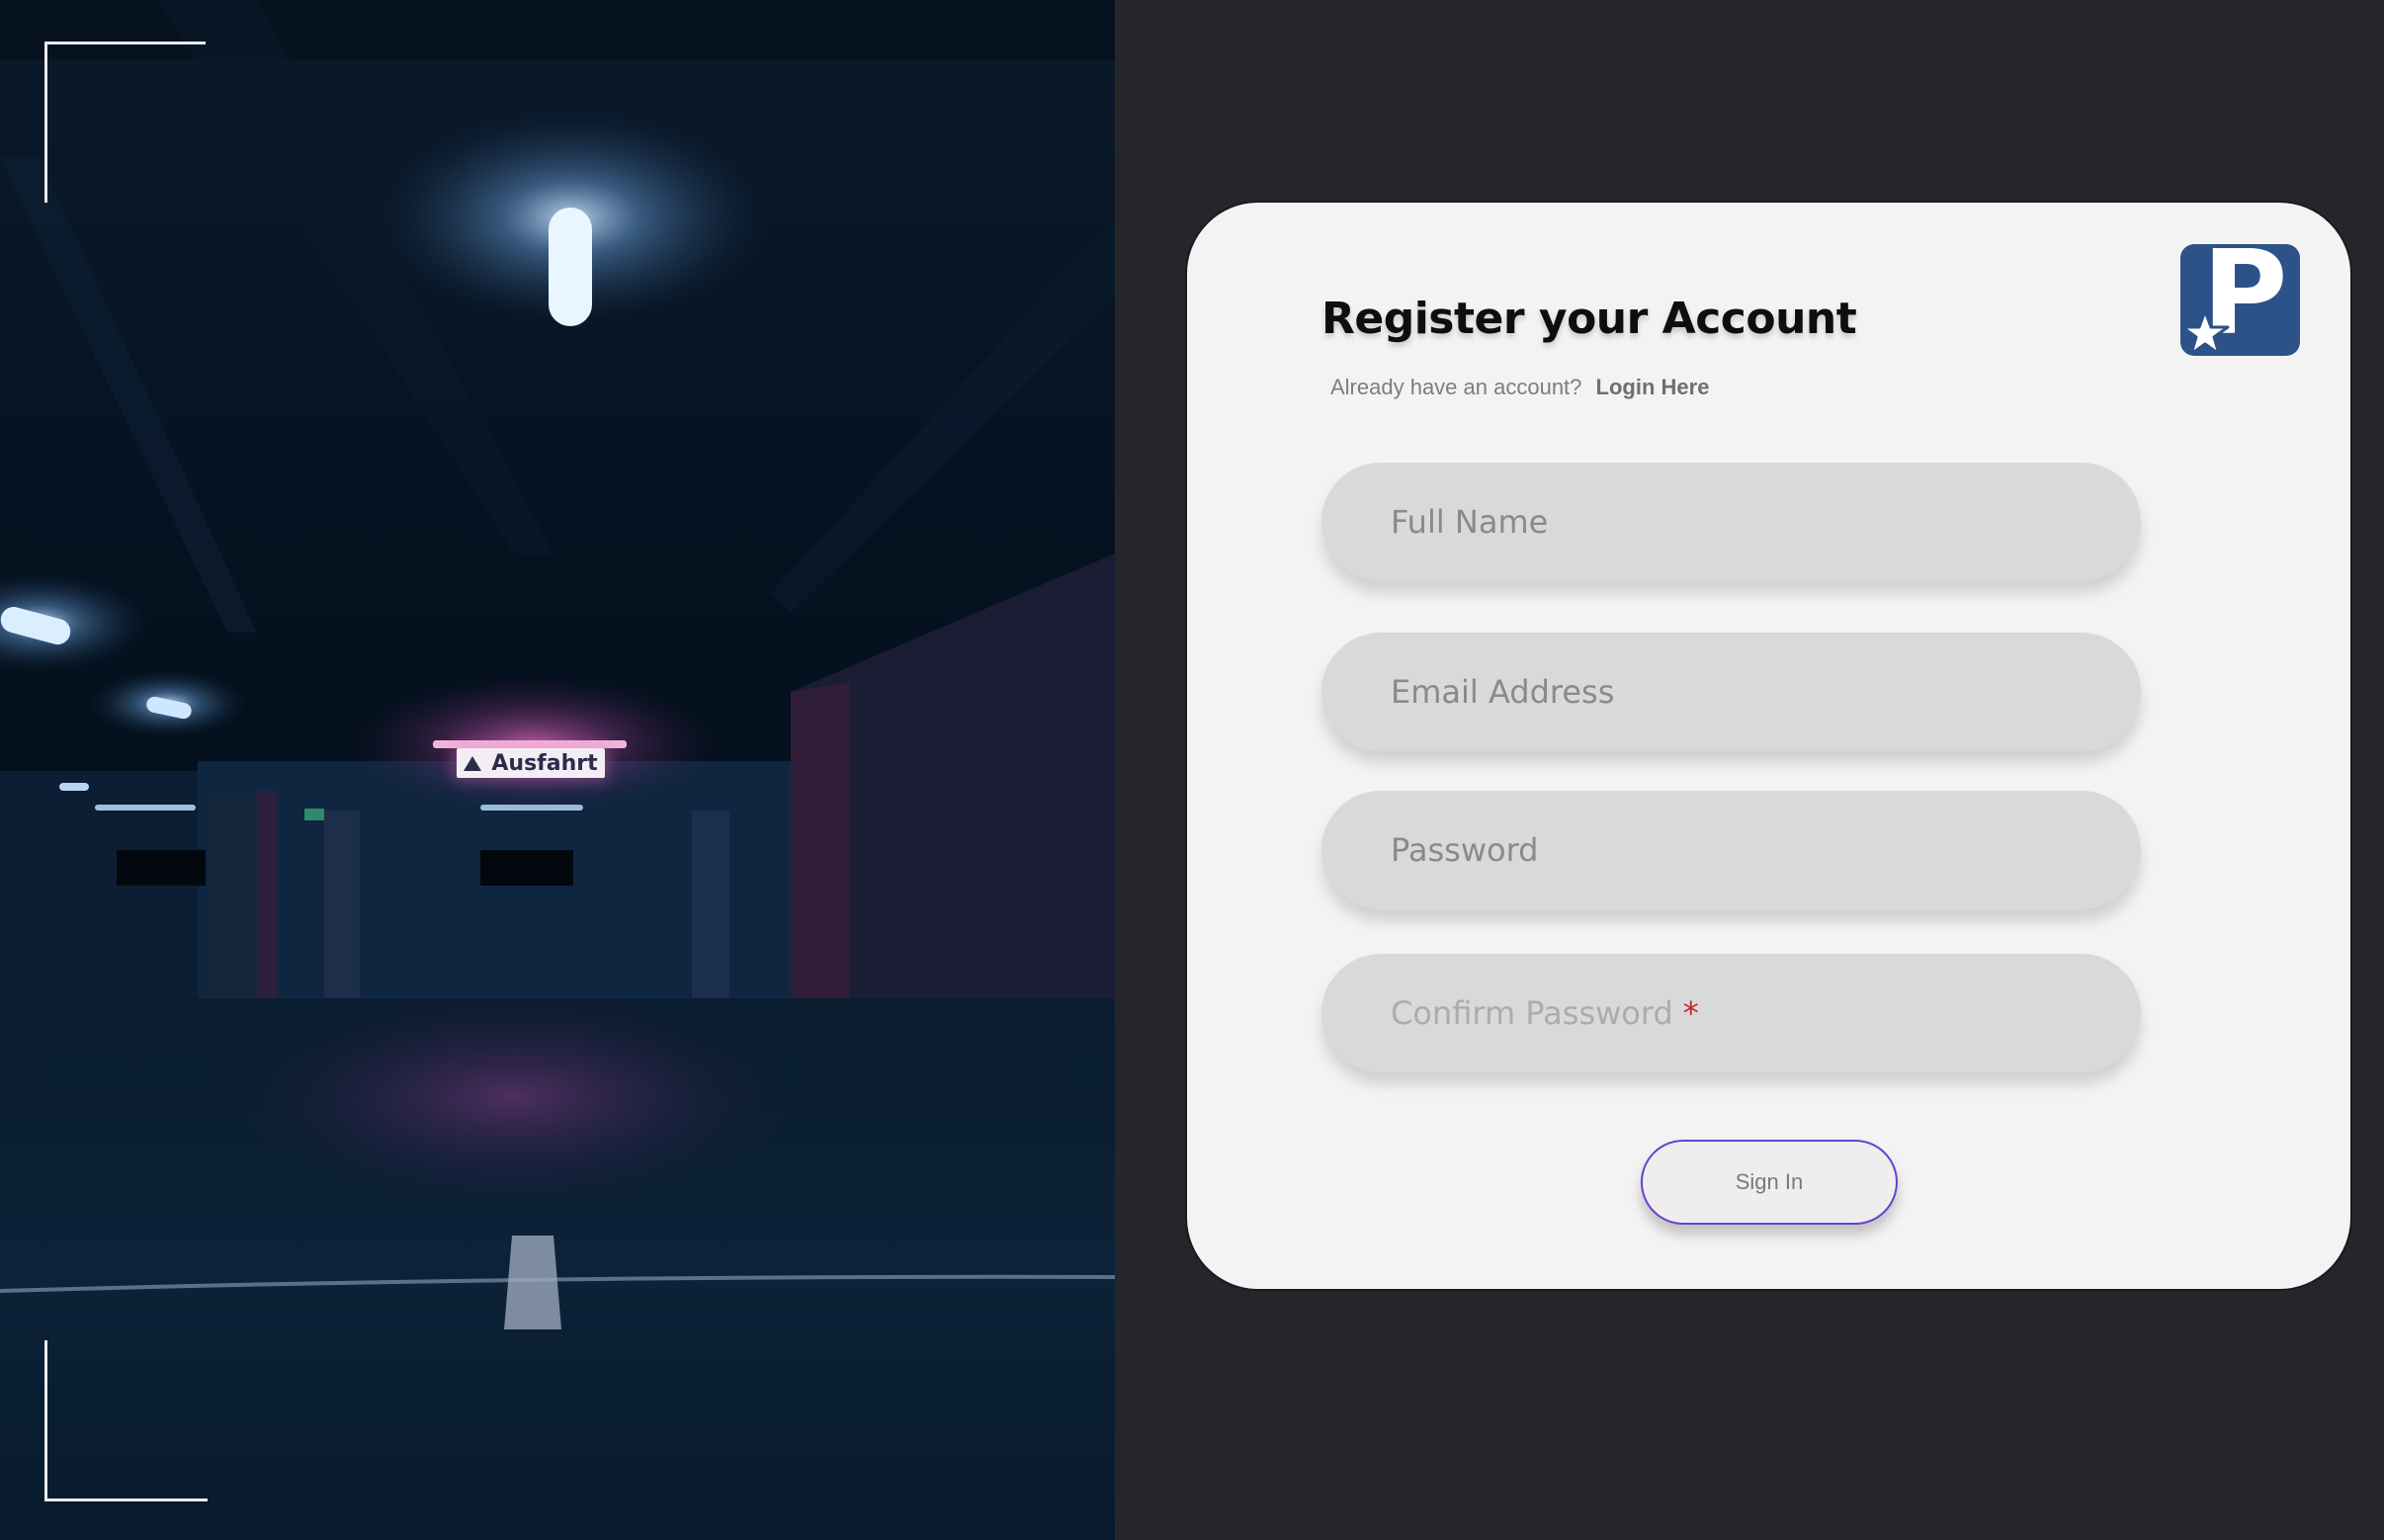 The width and height of the screenshot is (2384, 1540). I want to click on corner-bracket-top-left, so click(125, 122).